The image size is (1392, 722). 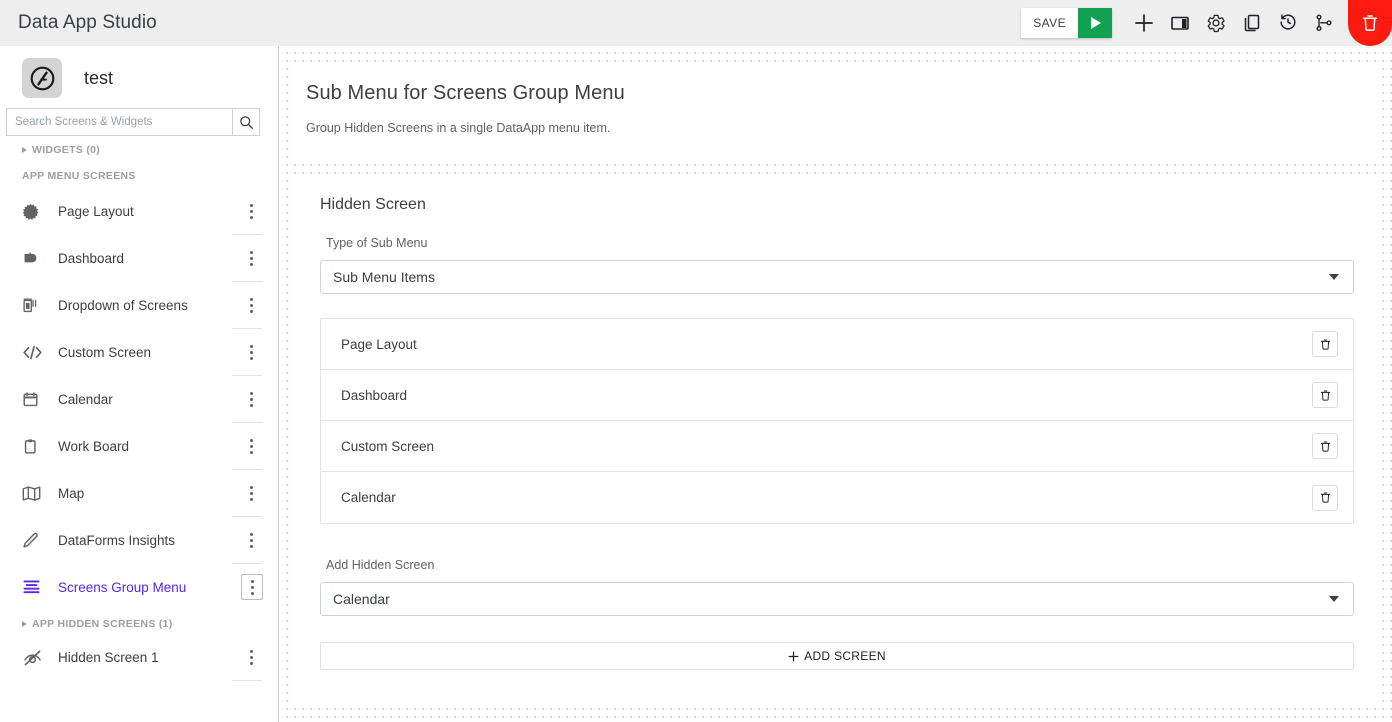 I want to click on add-screen-button: ADD SCREEN, so click(x=837, y=656).